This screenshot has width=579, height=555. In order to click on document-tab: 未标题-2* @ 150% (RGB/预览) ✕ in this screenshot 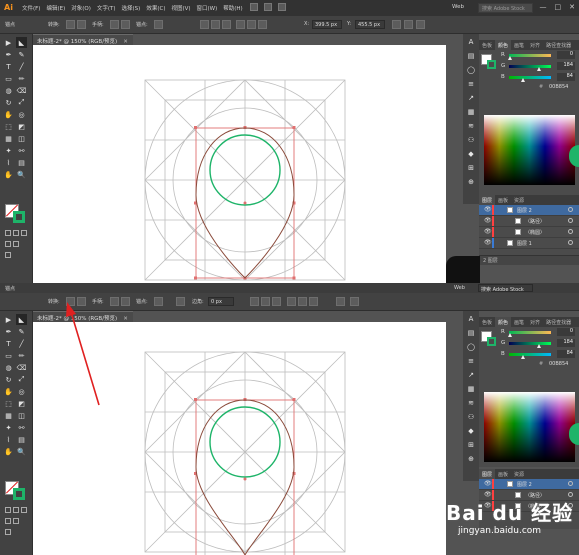, I will do `click(82, 39)`.